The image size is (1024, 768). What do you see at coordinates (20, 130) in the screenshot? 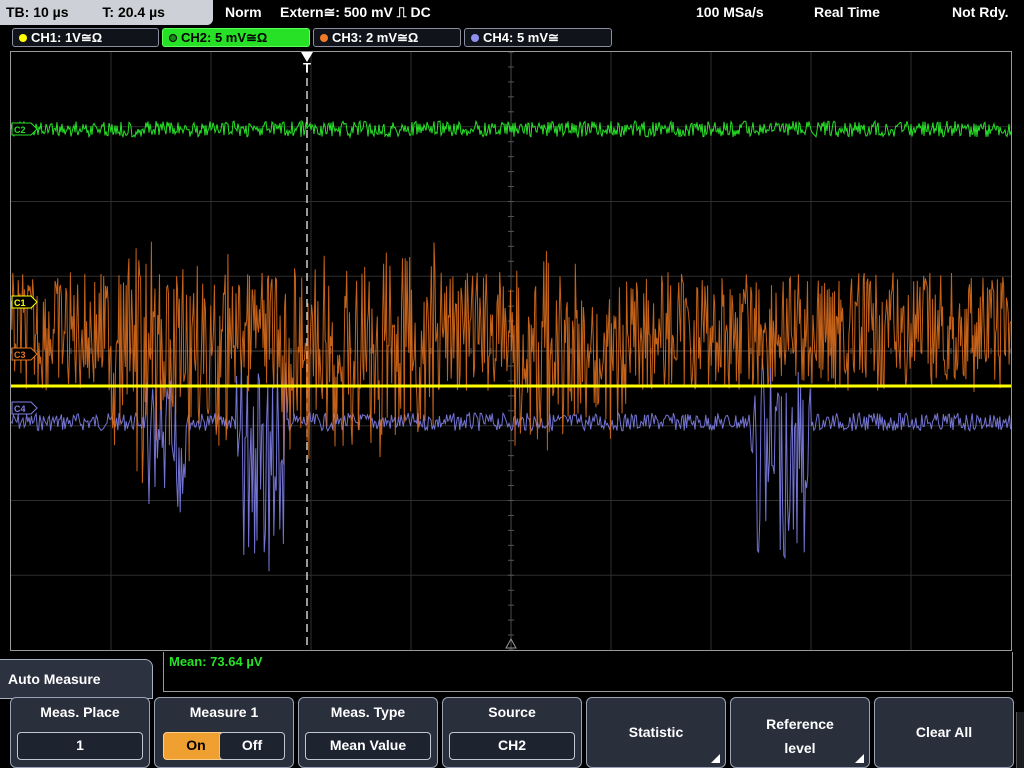
I see `marker-label-c2: C2` at bounding box center [20, 130].